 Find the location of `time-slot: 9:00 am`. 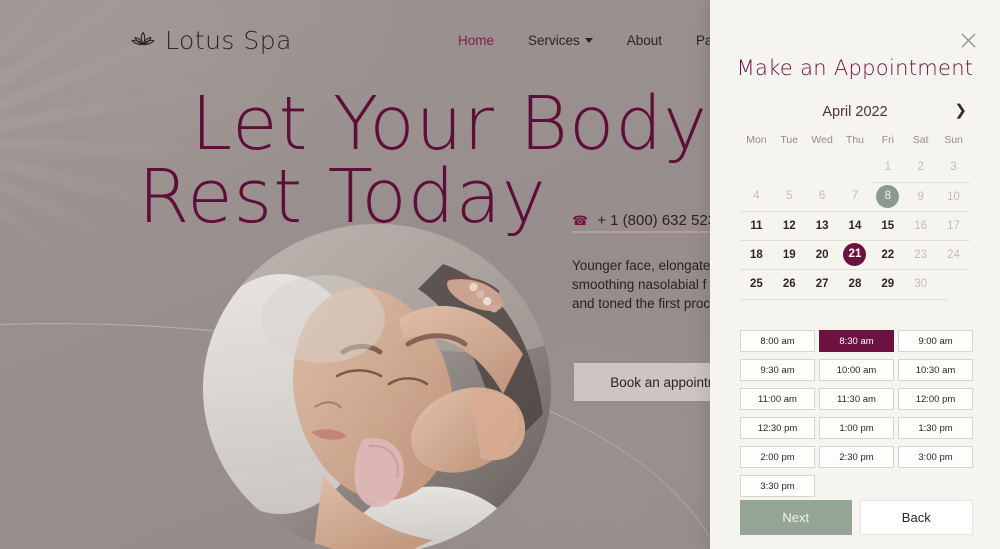

time-slot: 9:00 am is located at coordinates (935, 341).